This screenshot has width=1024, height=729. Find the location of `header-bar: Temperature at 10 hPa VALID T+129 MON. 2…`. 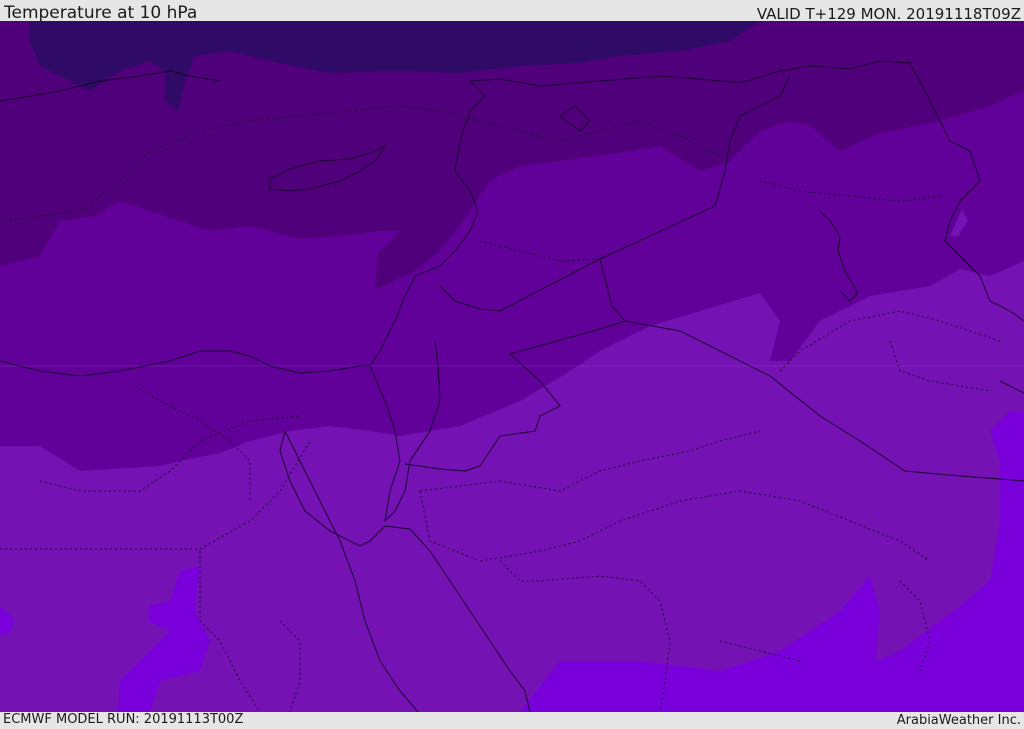

header-bar: Temperature at 10 hPa VALID T+129 MON. 2… is located at coordinates (512, 11).